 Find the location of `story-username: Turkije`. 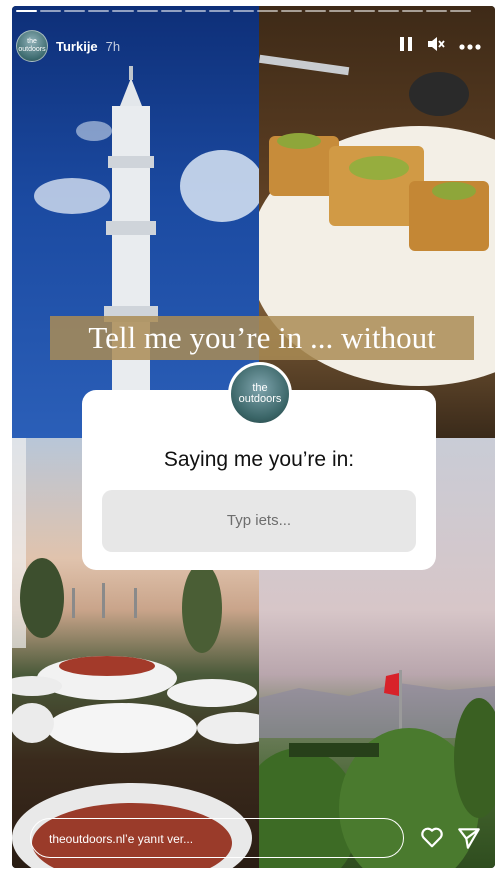

story-username: Turkije is located at coordinates (77, 46).